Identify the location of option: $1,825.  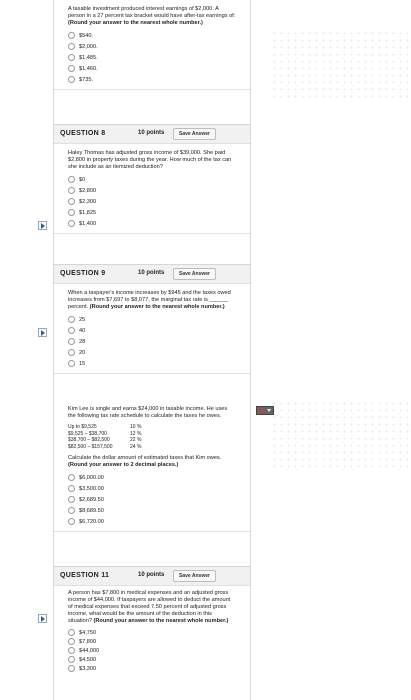
(152, 212).